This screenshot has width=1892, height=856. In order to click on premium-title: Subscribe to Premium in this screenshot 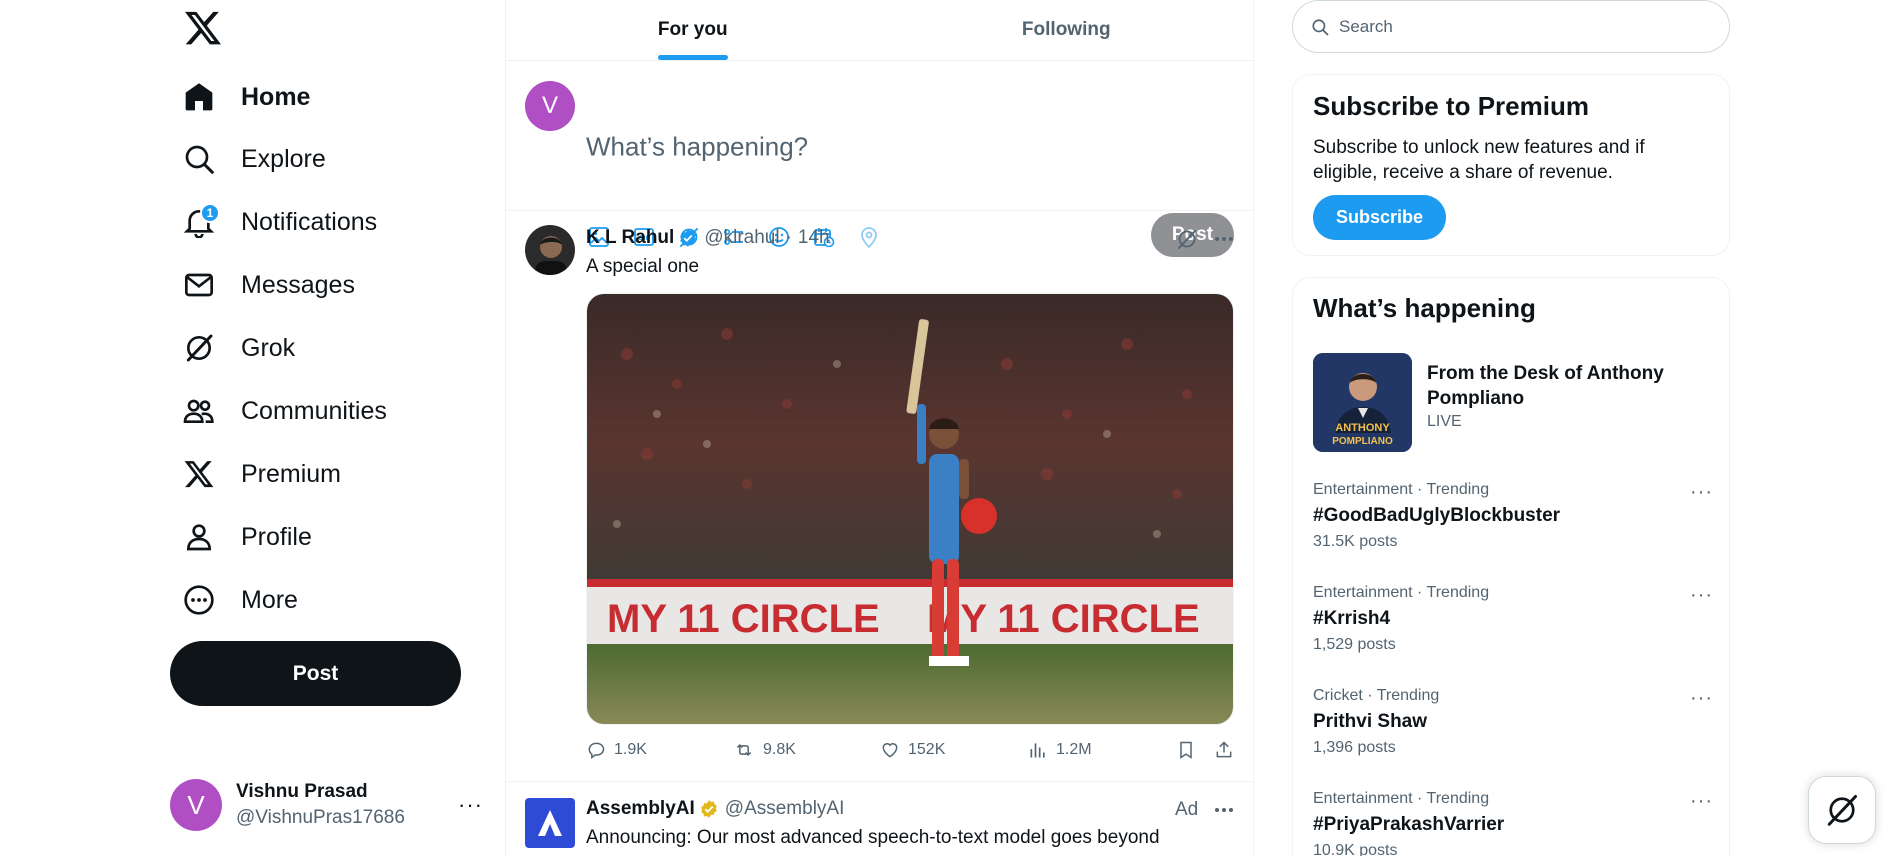, I will do `click(1451, 106)`.